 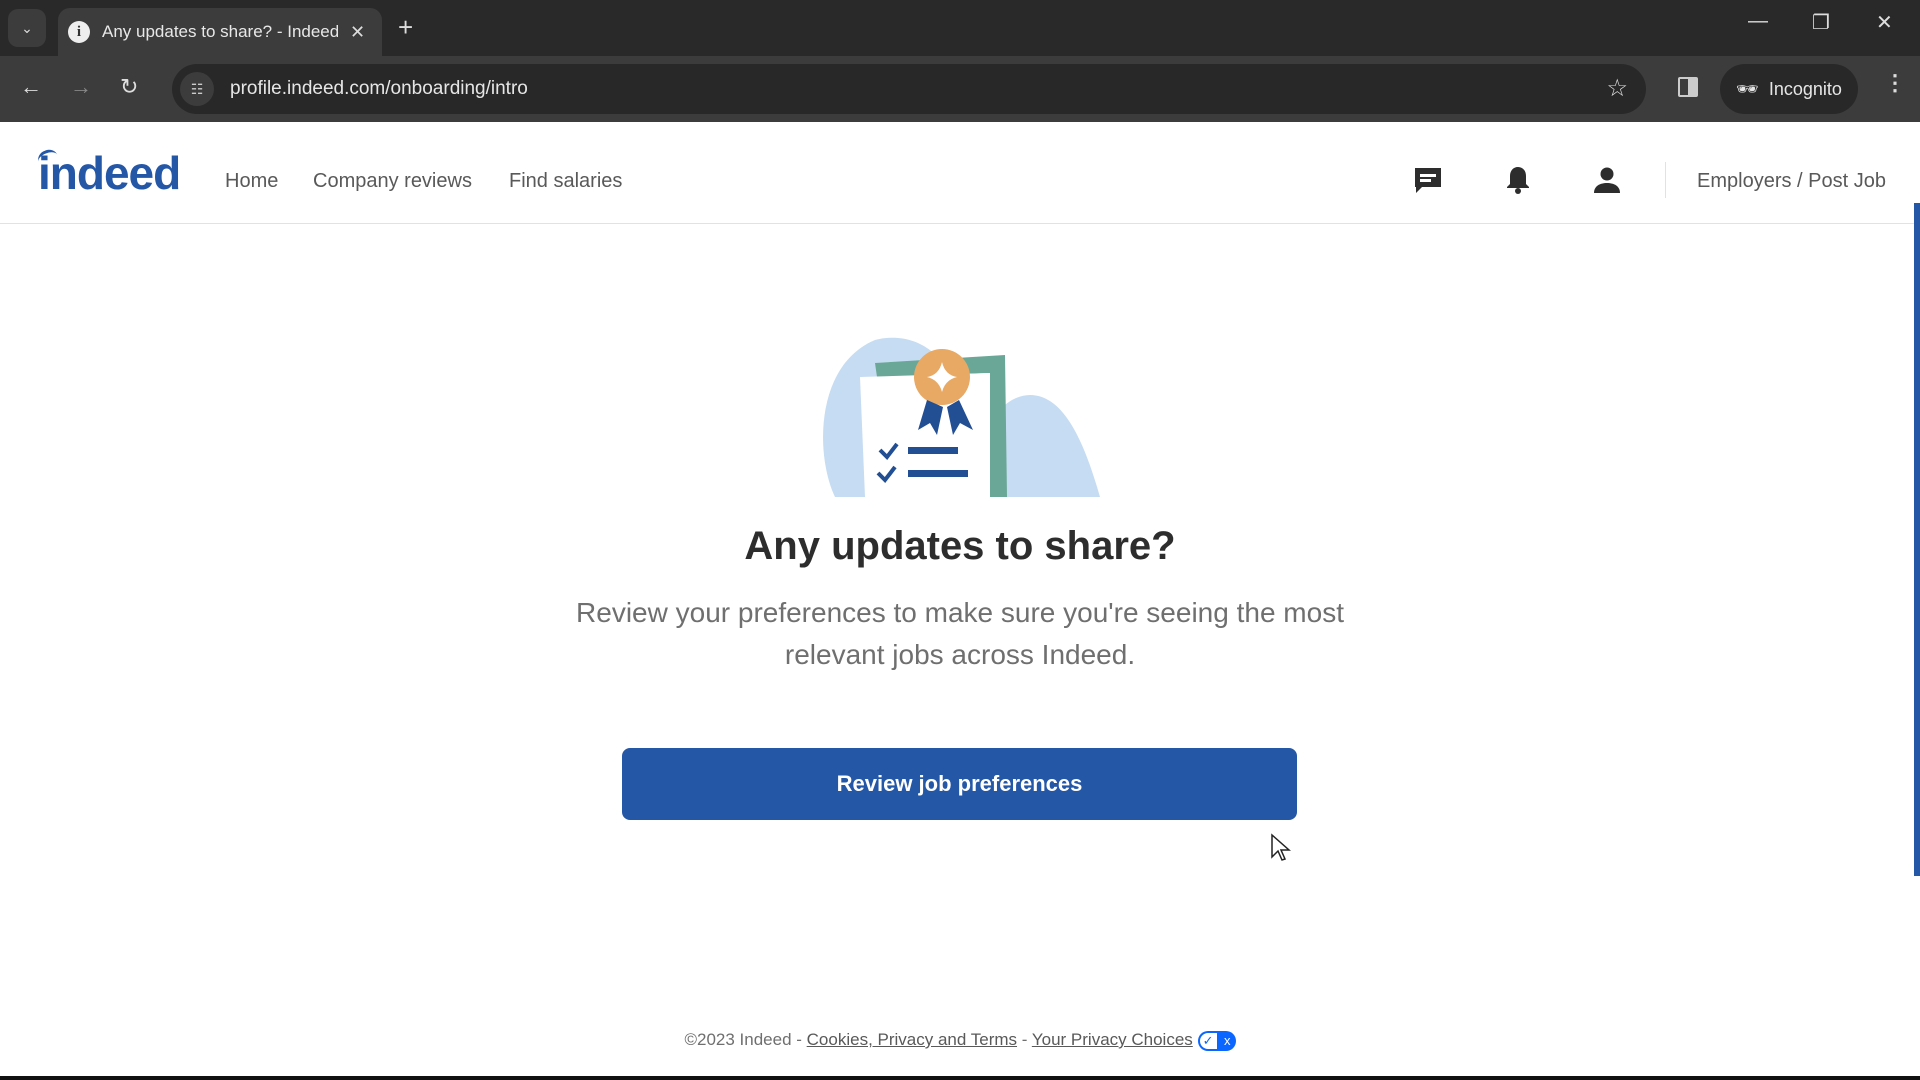 I want to click on tab-search-button: ⌄, so click(x=27, y=28).